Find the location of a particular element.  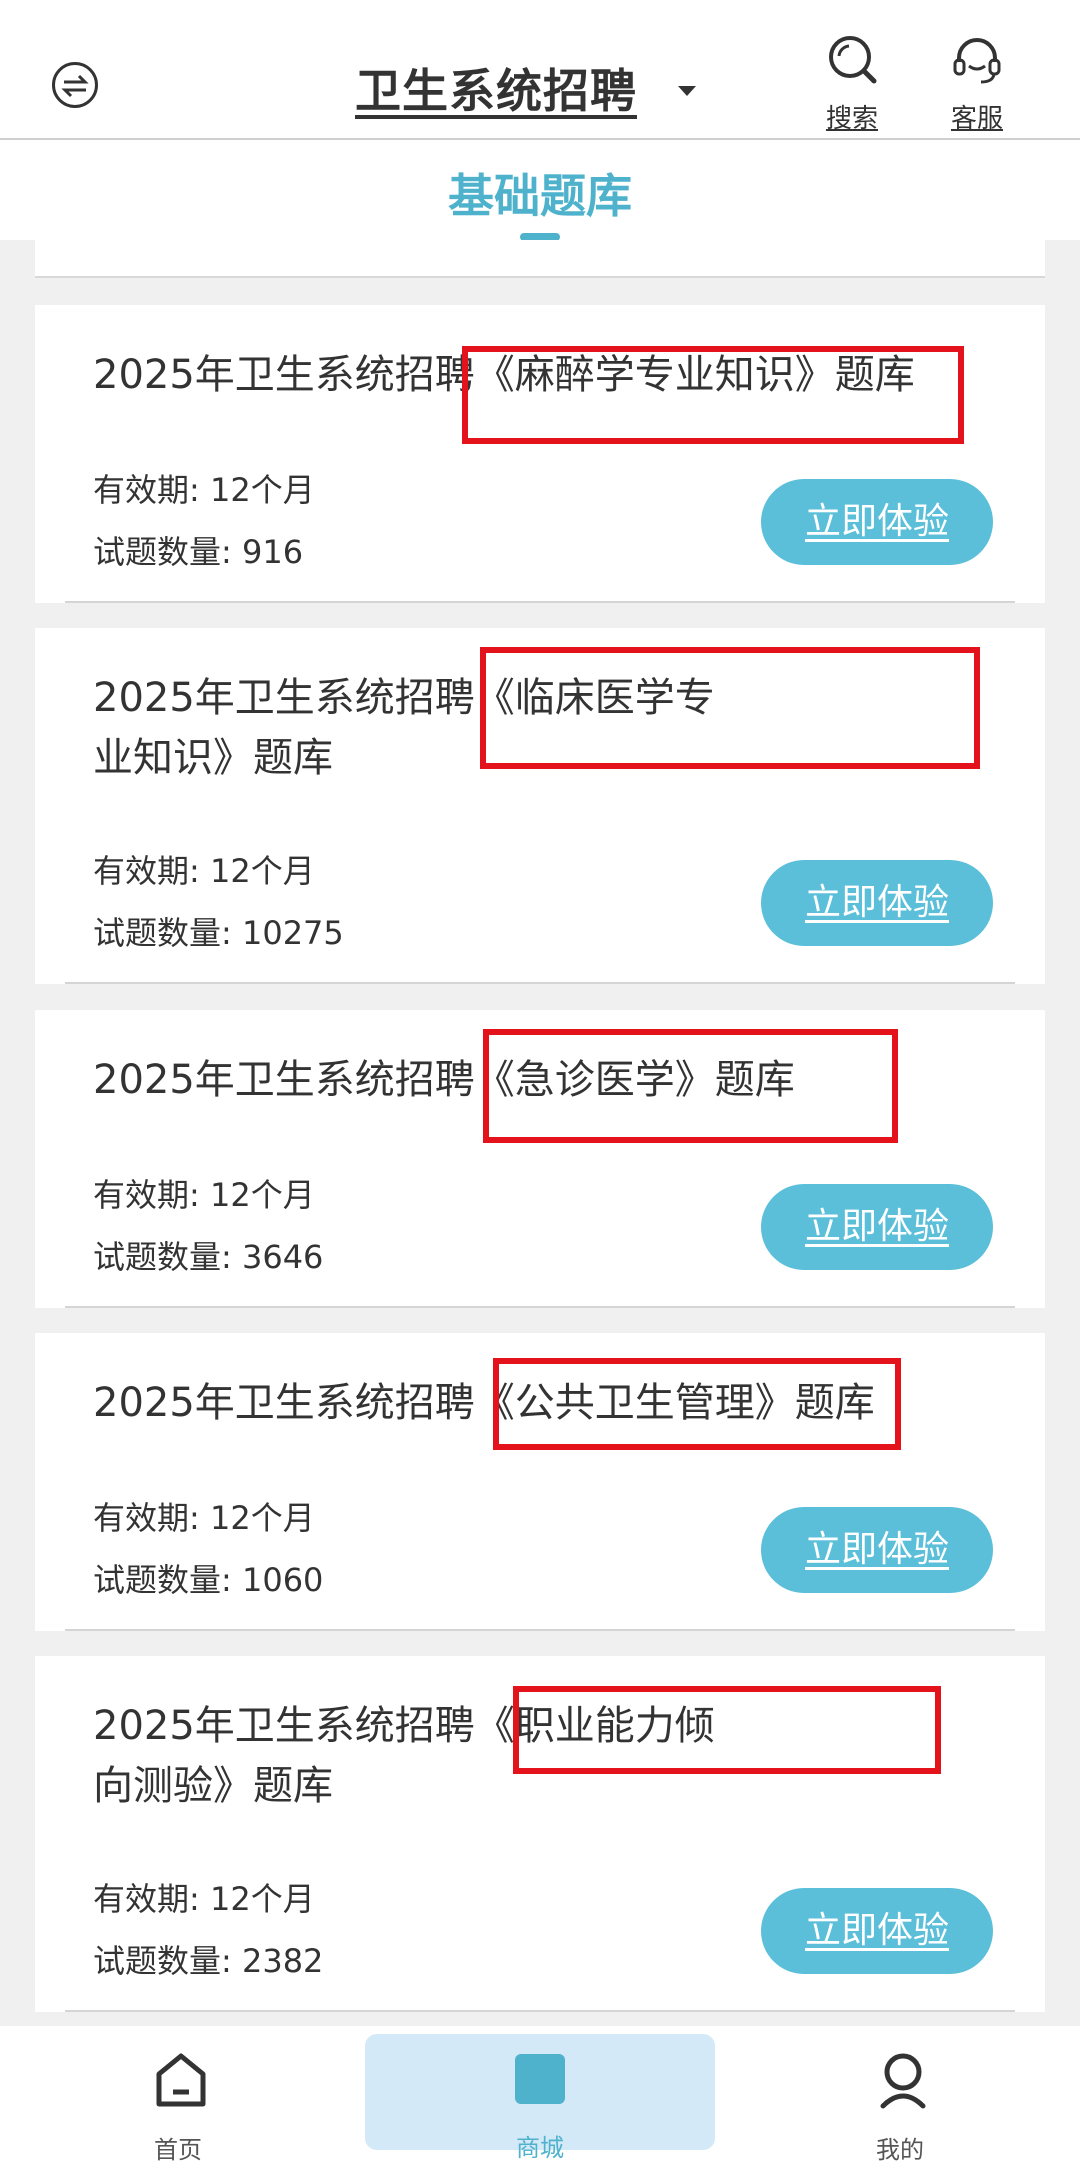

previous-card-tail is located at coordinates (540, 259).